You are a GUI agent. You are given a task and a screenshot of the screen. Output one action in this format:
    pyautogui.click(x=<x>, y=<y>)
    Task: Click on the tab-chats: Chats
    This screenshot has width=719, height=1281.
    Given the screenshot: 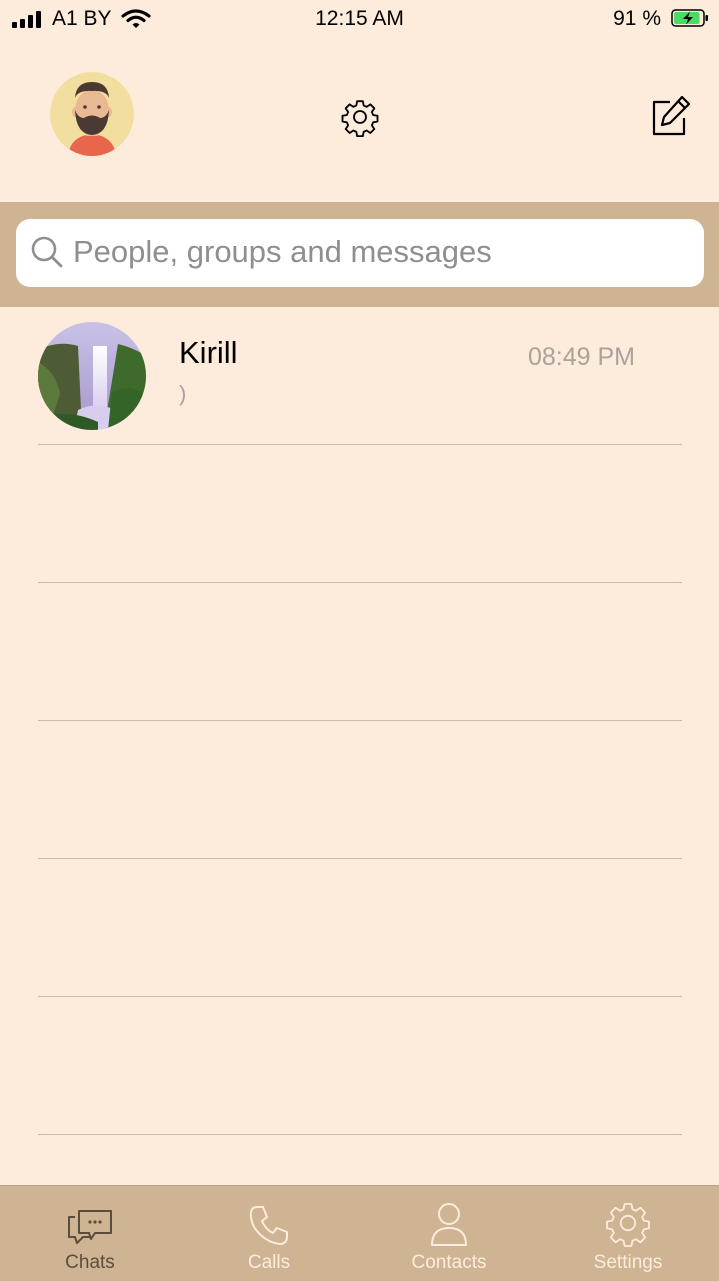 What is the action you would take?
    pyautogui.click(x=90, y=1232)
    